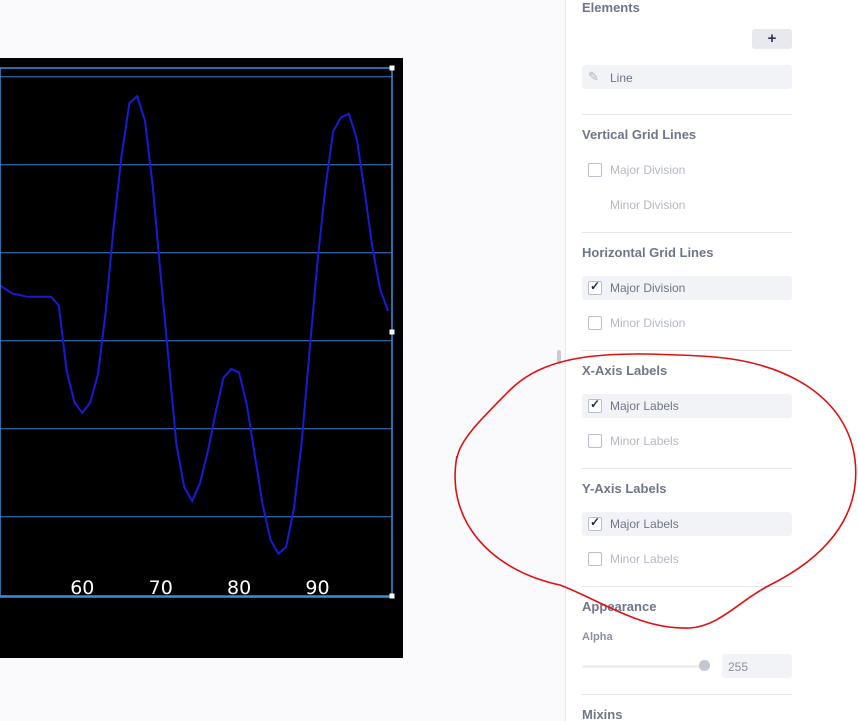 The height and width of the screenshot is (721, 858). What do you see at coordinates (772, 39) in the screenshot?
I see `add-element-button: +` at bounding box center [772, 39].